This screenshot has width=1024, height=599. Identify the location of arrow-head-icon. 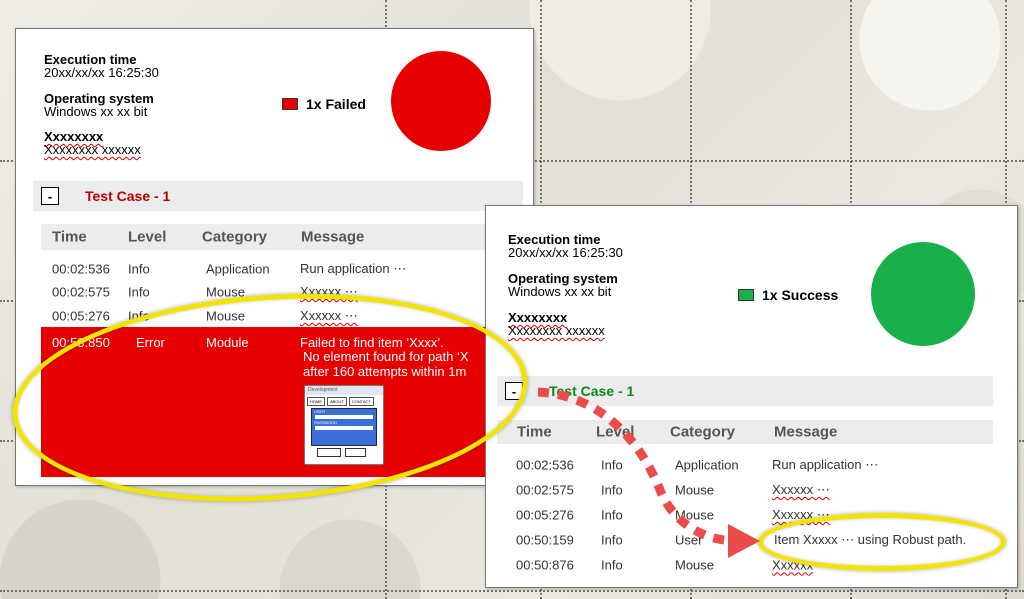
(744, 541).